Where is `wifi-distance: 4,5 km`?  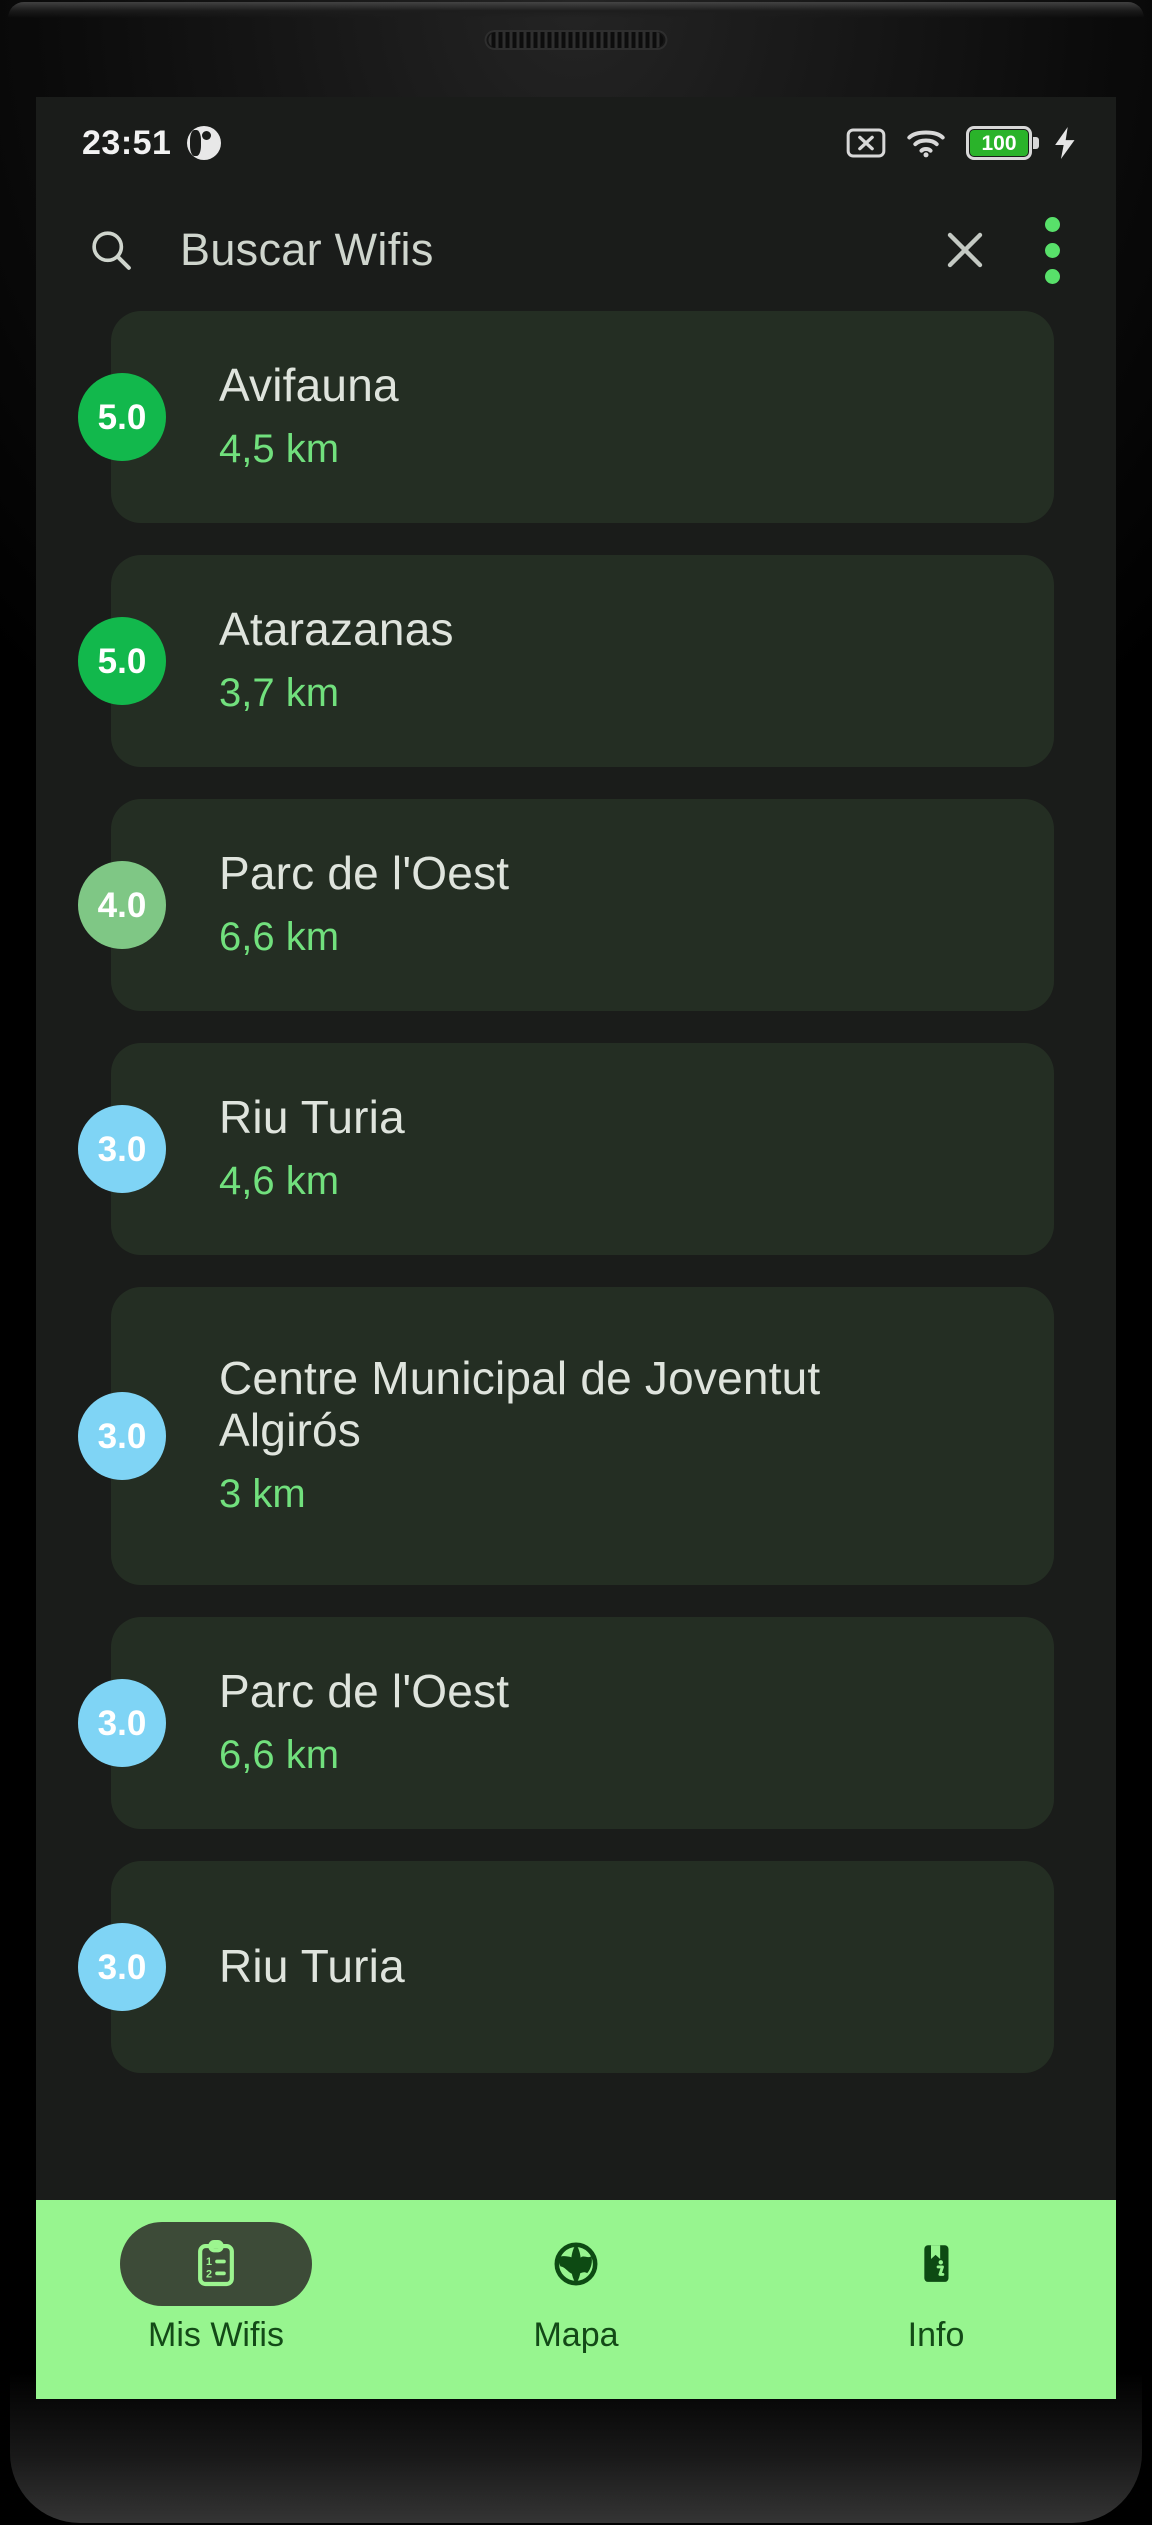
wifi-distance: 4,5 km is located at coordinates (279, 448).